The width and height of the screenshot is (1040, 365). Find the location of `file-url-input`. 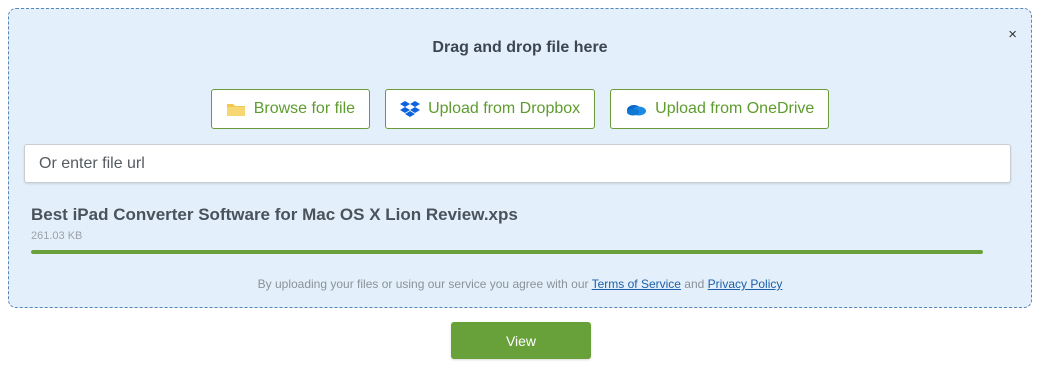

file-url-input is located at coordinates (517, 163).